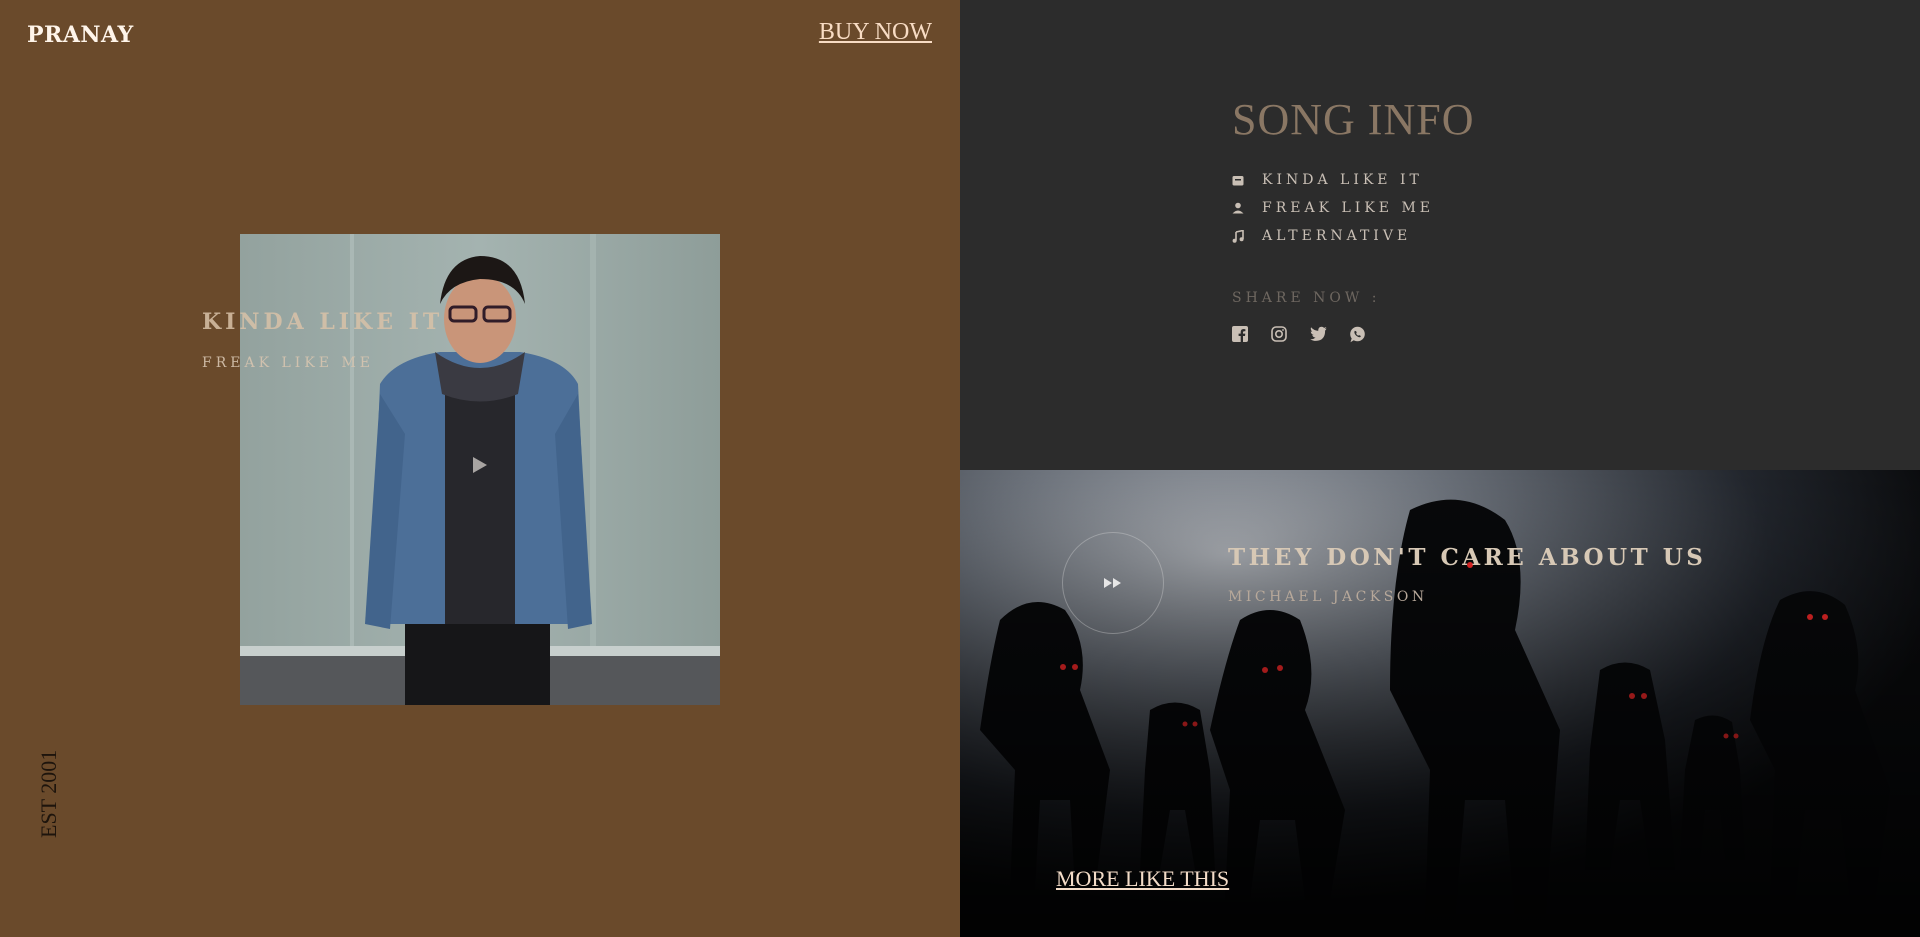  I want to click on facebook-icon, so click(1240, 334).